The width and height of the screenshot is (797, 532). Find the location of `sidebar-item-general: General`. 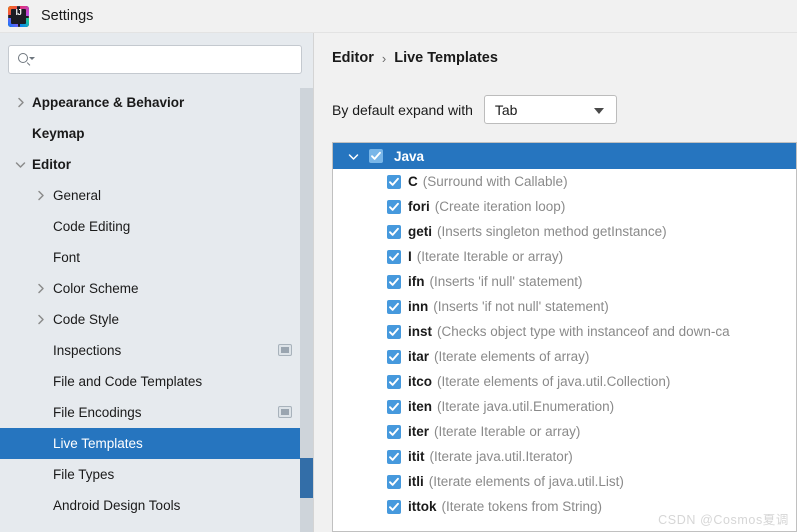

sidebar-item-general: General is located at coordinates (157, 195).